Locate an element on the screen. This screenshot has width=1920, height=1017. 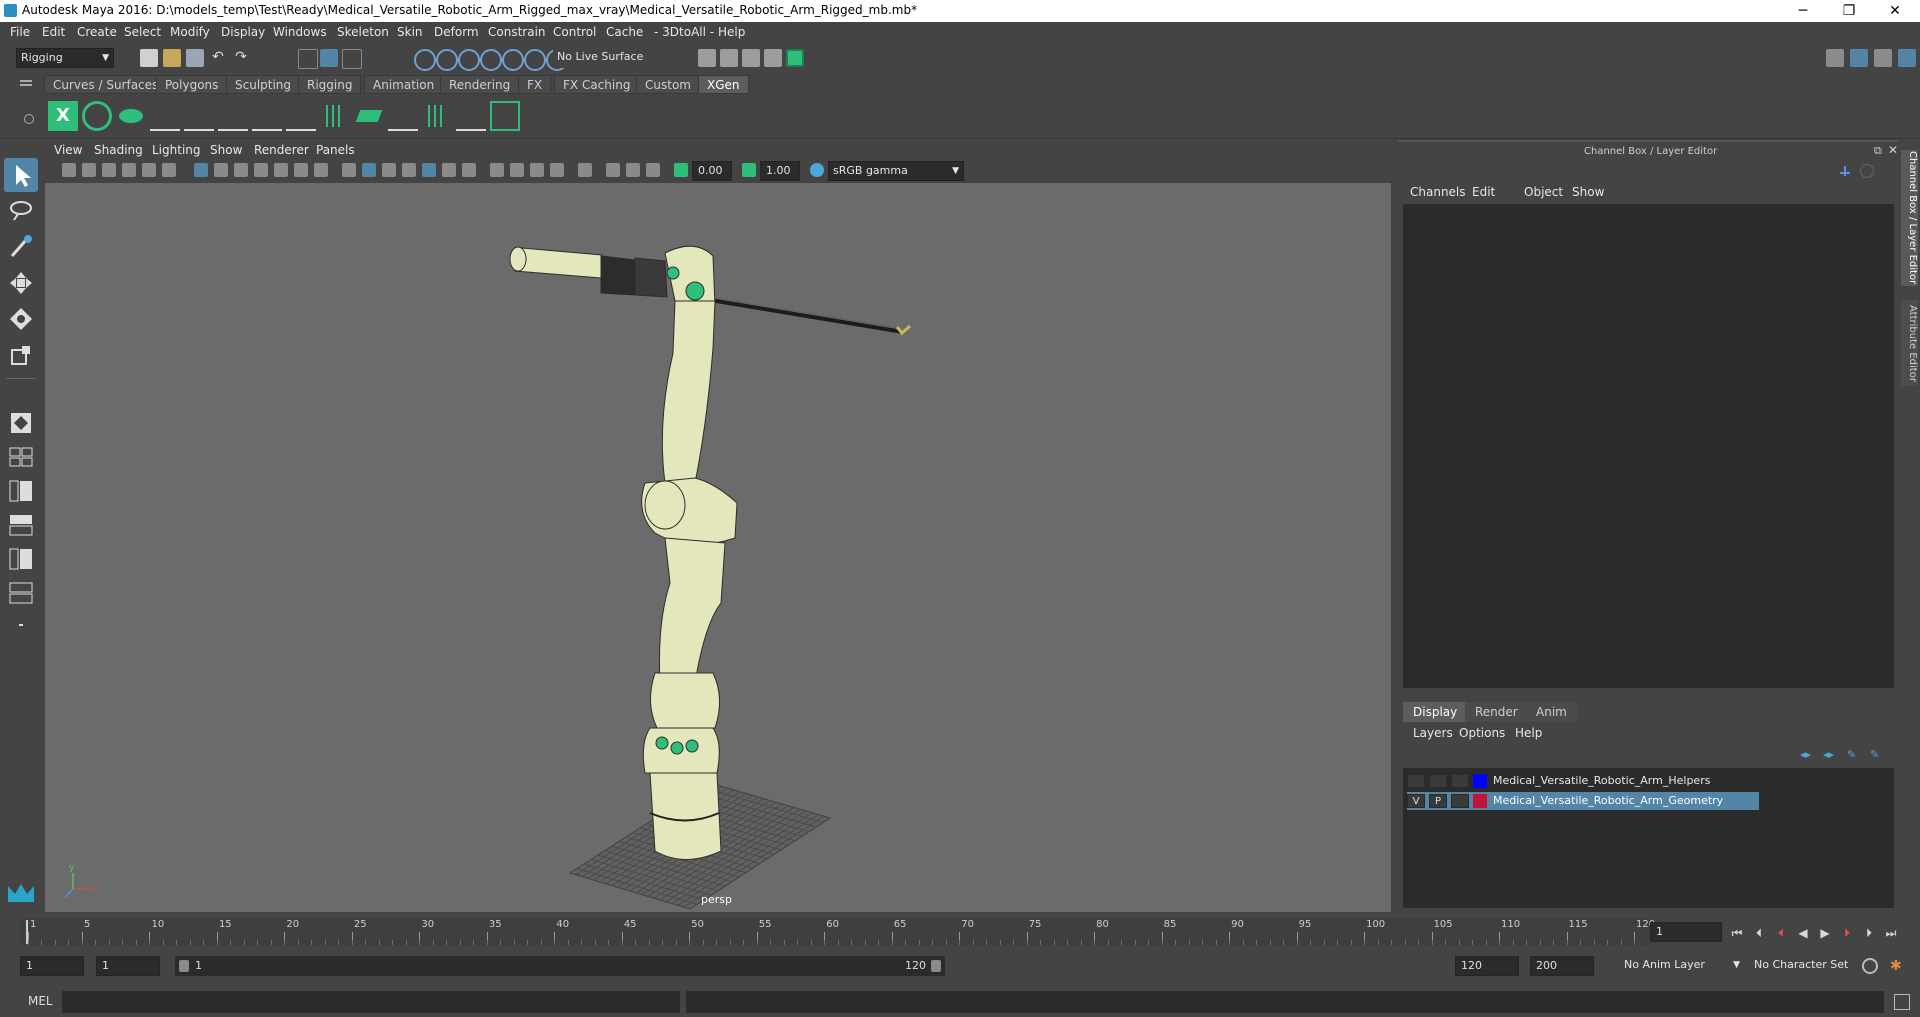
grease-pencil-icon is located at coordinates (169, 170).